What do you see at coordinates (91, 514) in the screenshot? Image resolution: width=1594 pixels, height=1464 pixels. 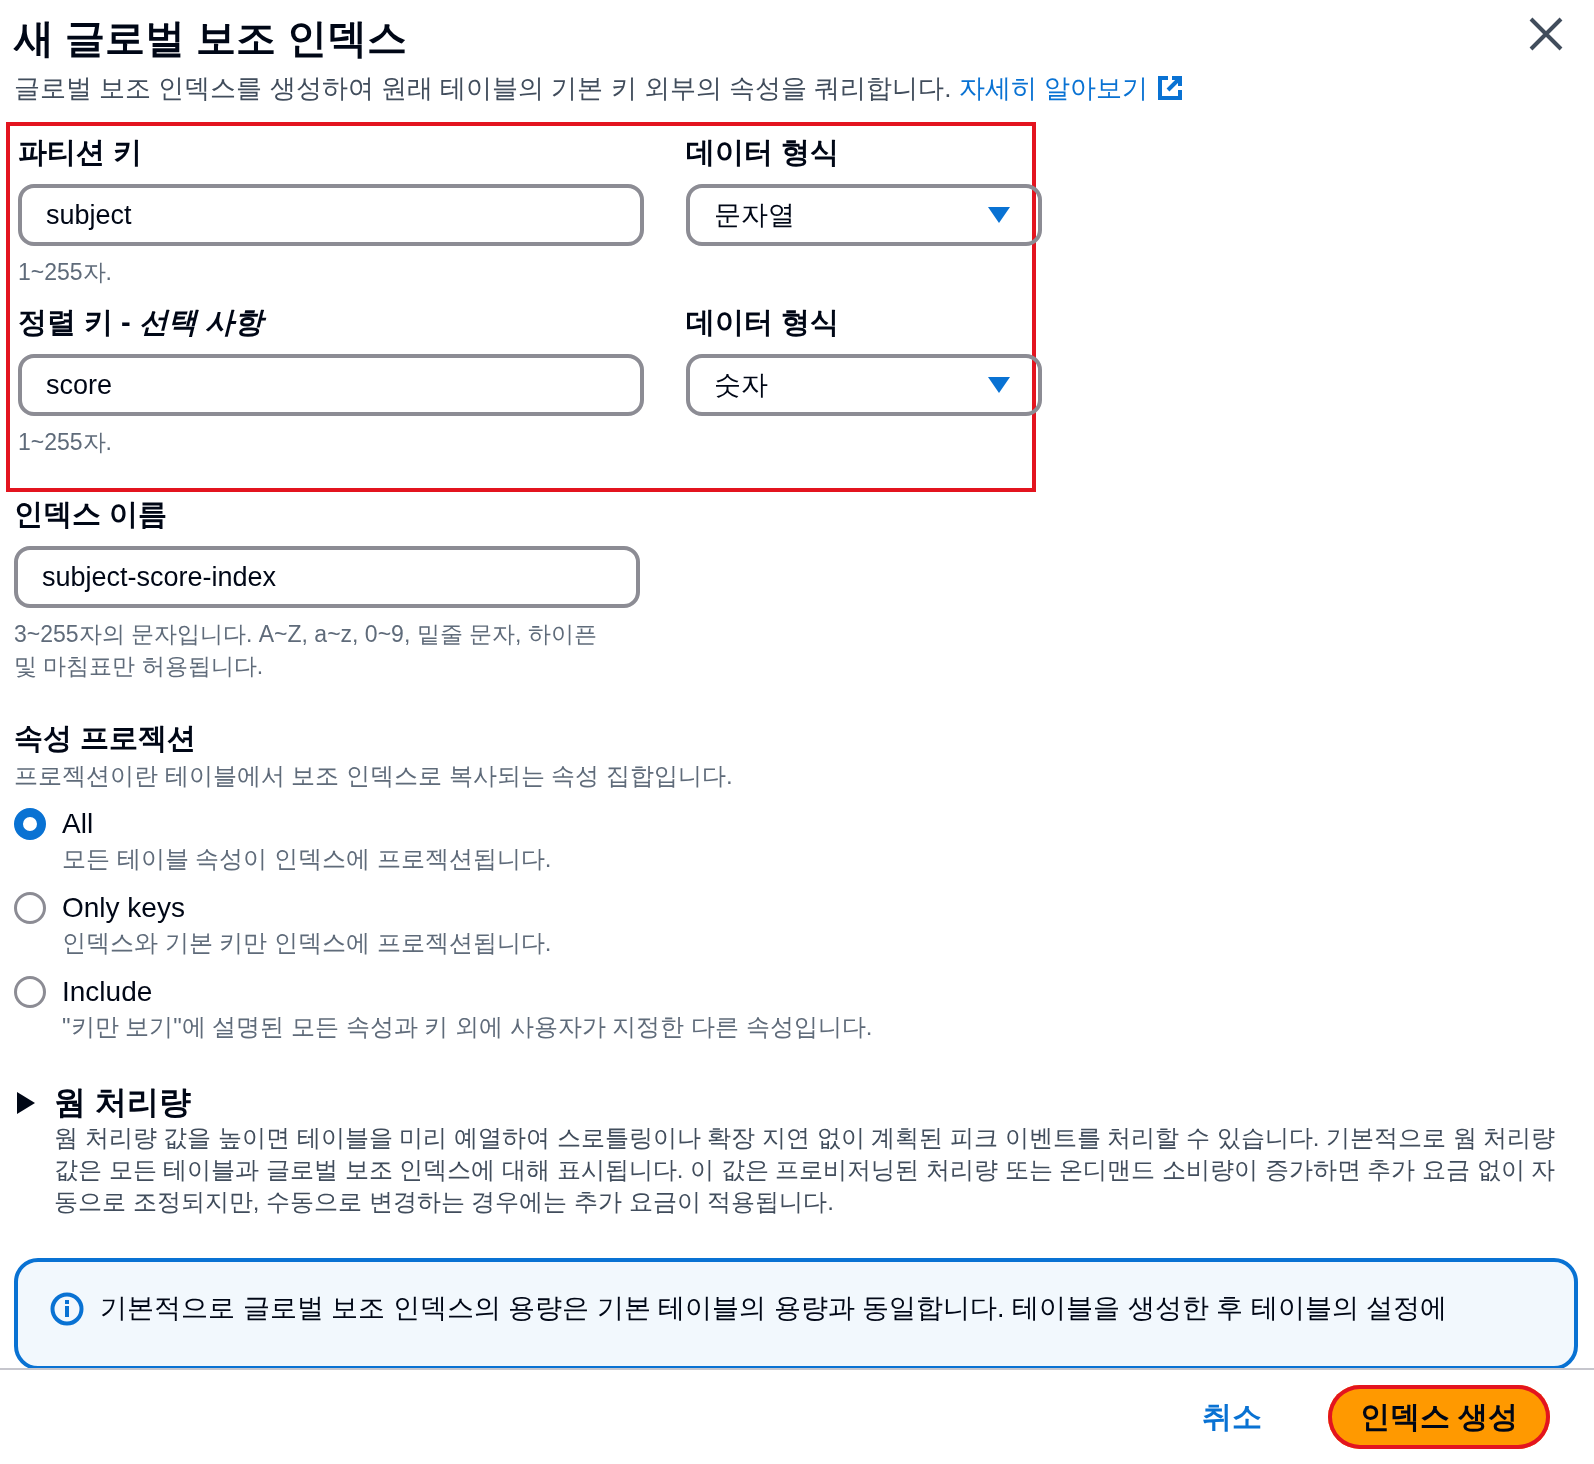 I see `field-label: 인덱스 이름` at bounding box center [91, 514].